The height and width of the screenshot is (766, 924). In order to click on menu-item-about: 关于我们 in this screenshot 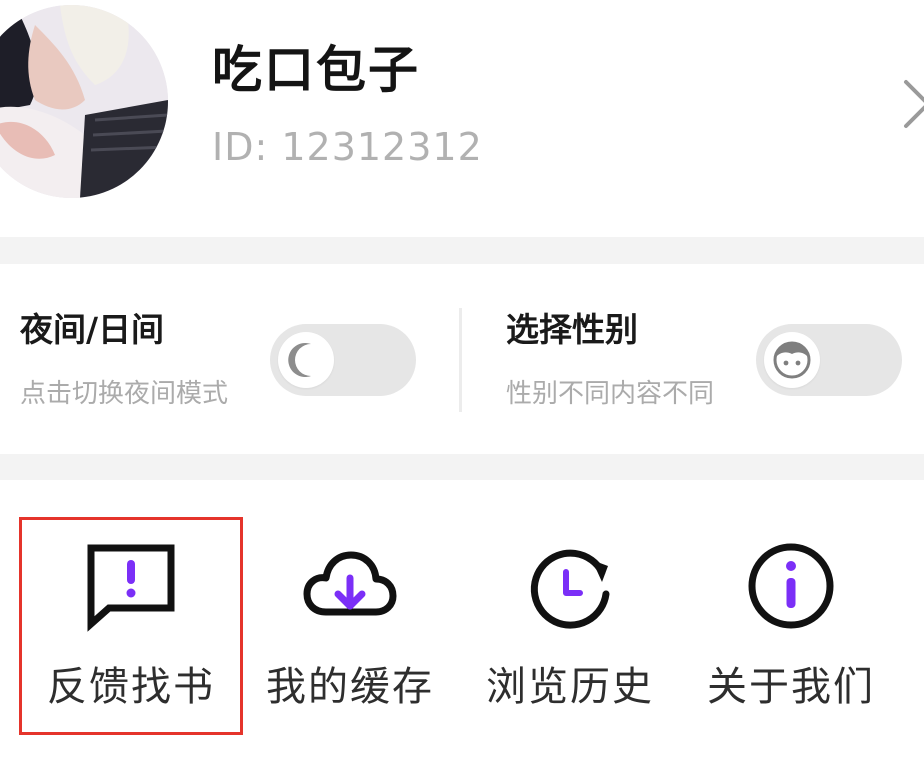, I will do `click(791, 623)`.